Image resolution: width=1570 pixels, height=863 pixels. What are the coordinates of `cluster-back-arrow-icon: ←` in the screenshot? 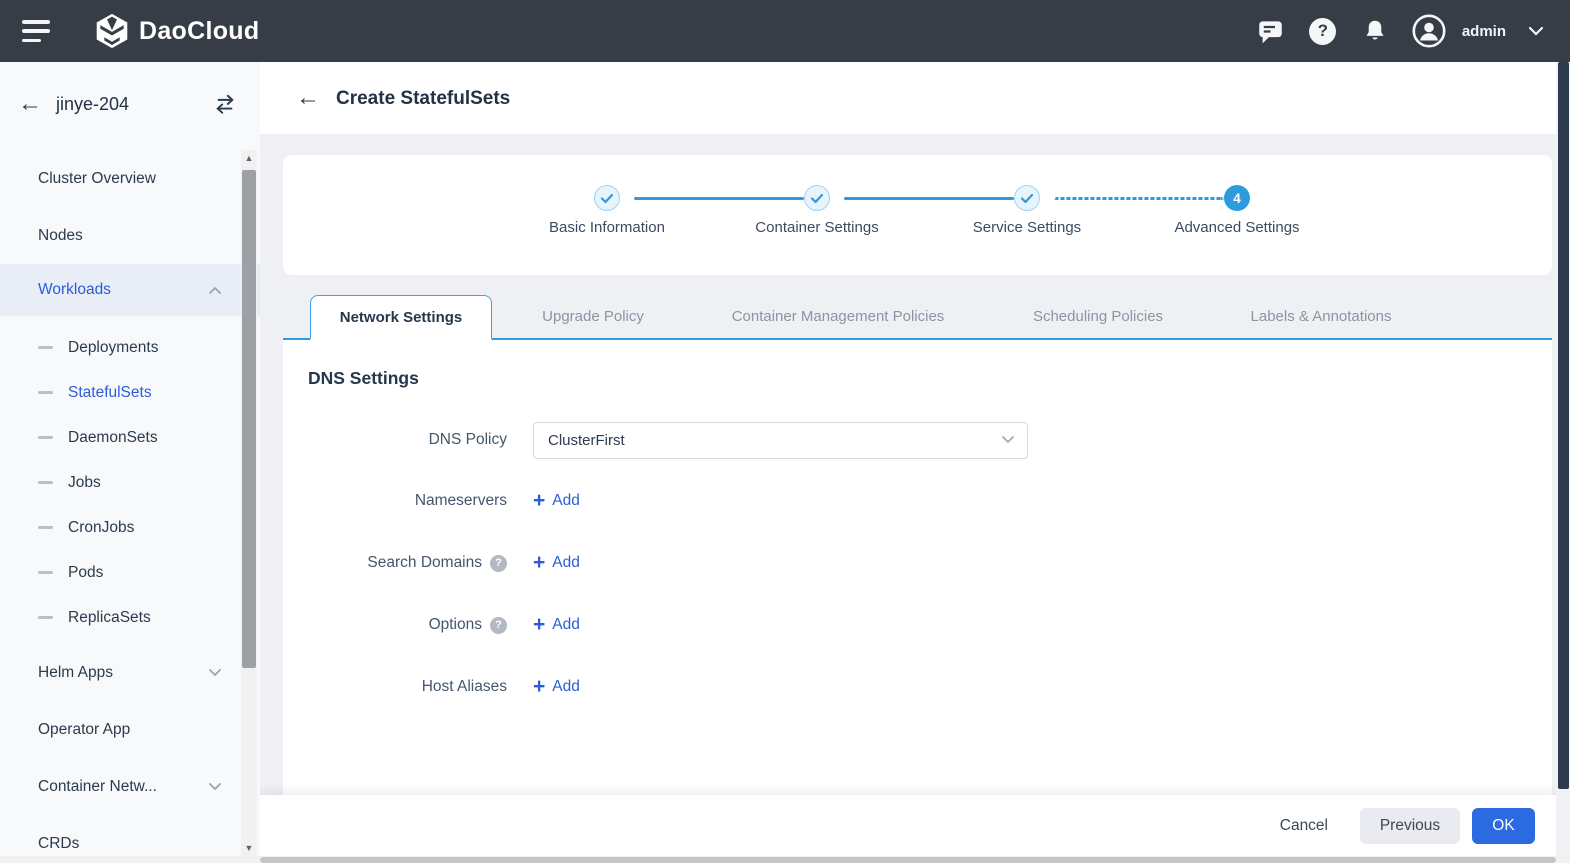 It's located at (30, 104).